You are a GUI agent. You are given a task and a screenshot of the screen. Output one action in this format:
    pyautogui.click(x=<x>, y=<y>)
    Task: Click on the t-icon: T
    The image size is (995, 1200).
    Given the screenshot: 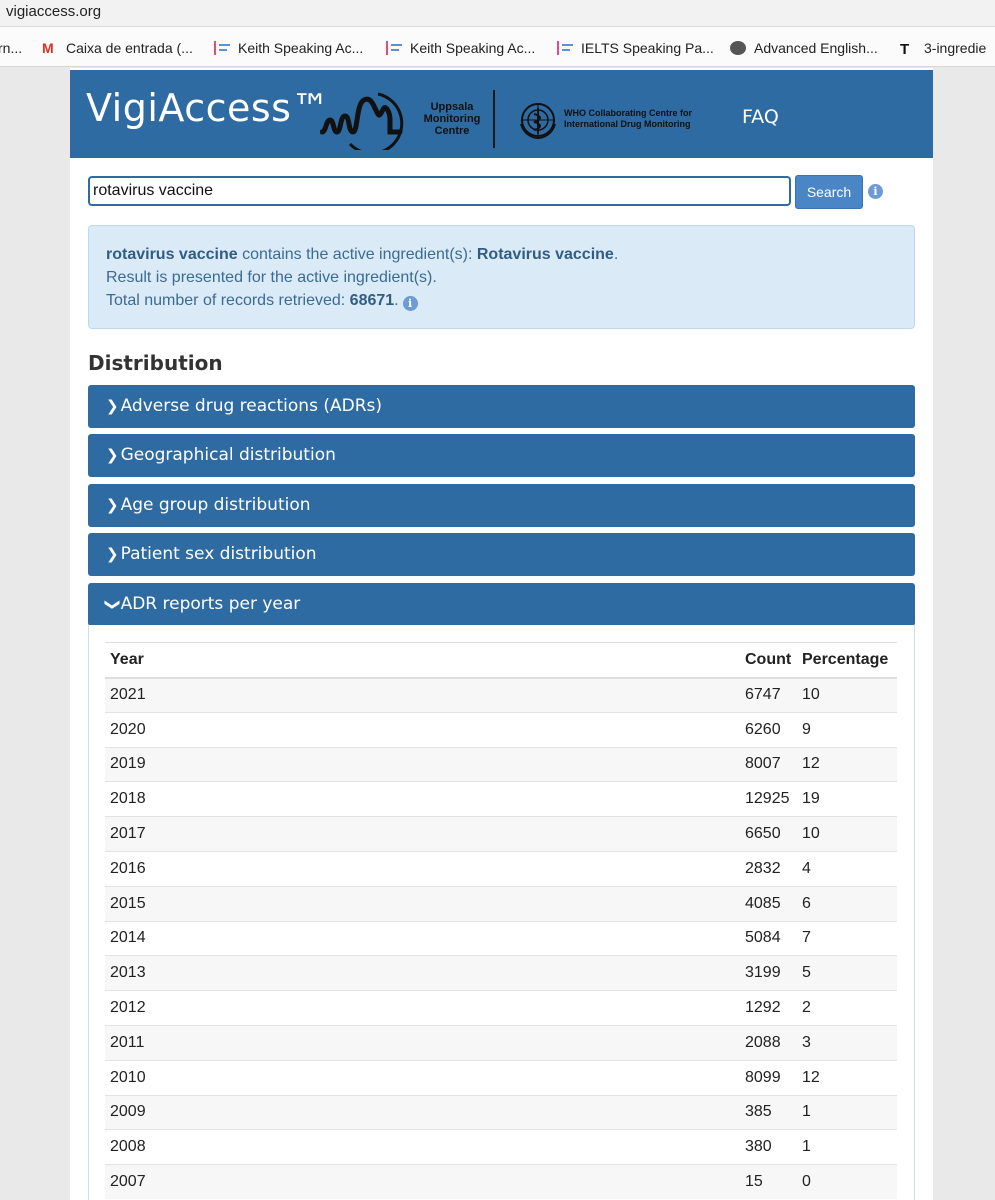 What is the action you would take?
    pyautogui.click(x=905, y=49)
    